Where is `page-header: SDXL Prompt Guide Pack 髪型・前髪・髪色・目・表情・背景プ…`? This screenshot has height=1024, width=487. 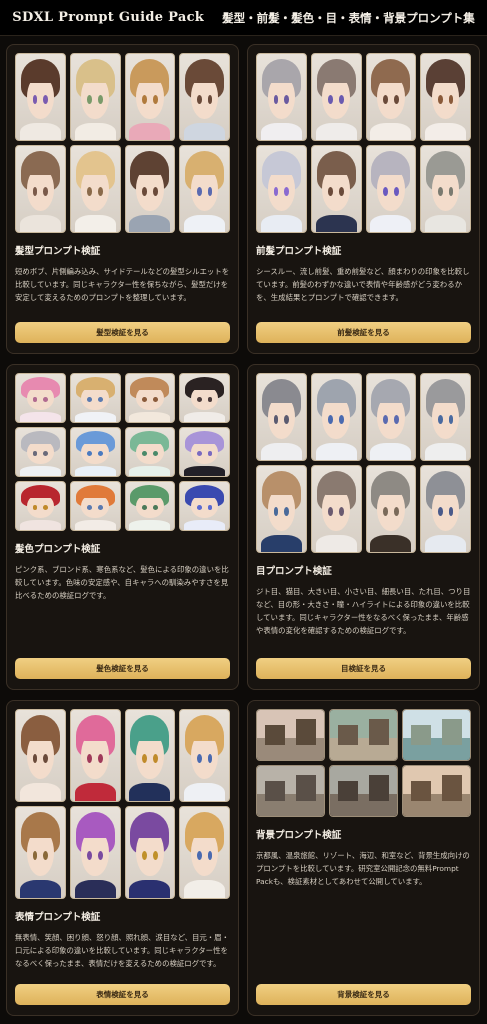
page-header: SDXL Prompt Guide Pack 髪型・前髪・髪色・目・表情・背景プ… is located at coordinates (243, 18).